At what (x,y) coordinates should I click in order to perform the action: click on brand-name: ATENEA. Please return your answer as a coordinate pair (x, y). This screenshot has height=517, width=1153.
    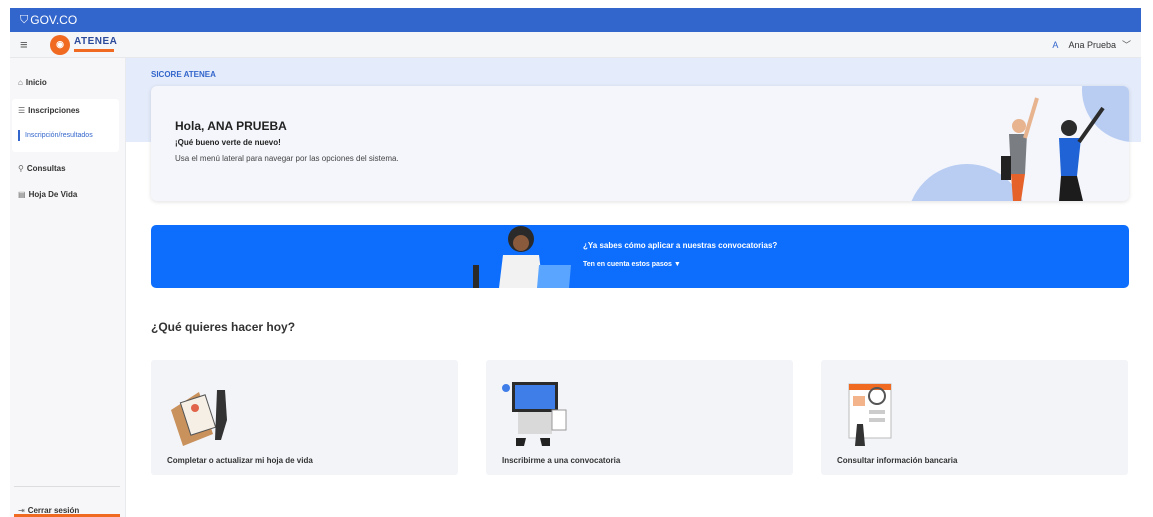
    Looking at the image, I should click on (96, 41).